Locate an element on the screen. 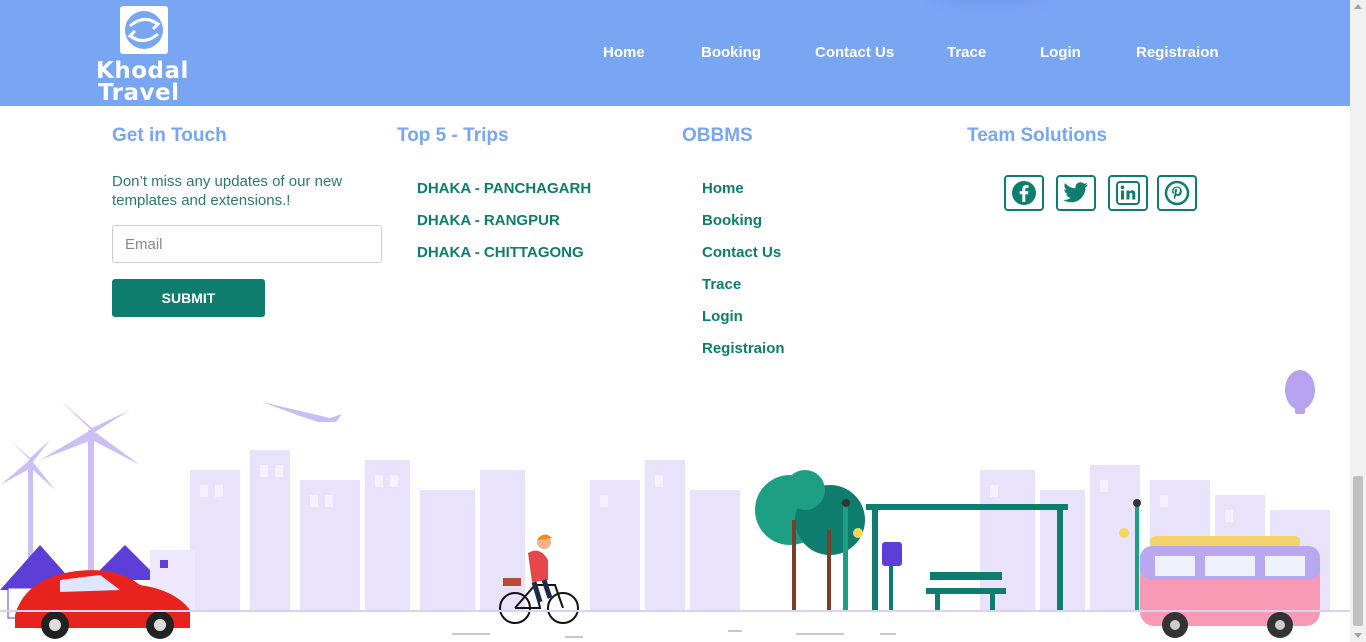  obbms-title: OBBMS is located at coordinates (717, 135).